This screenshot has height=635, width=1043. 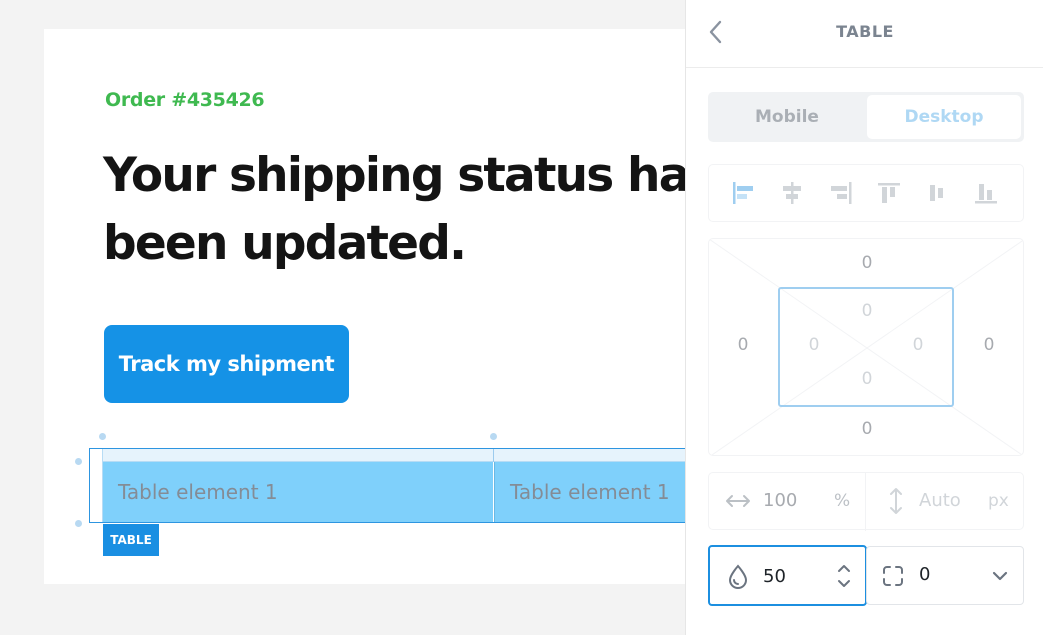 I want to click on order-number: Order #435426, so click(x=185, y=100).